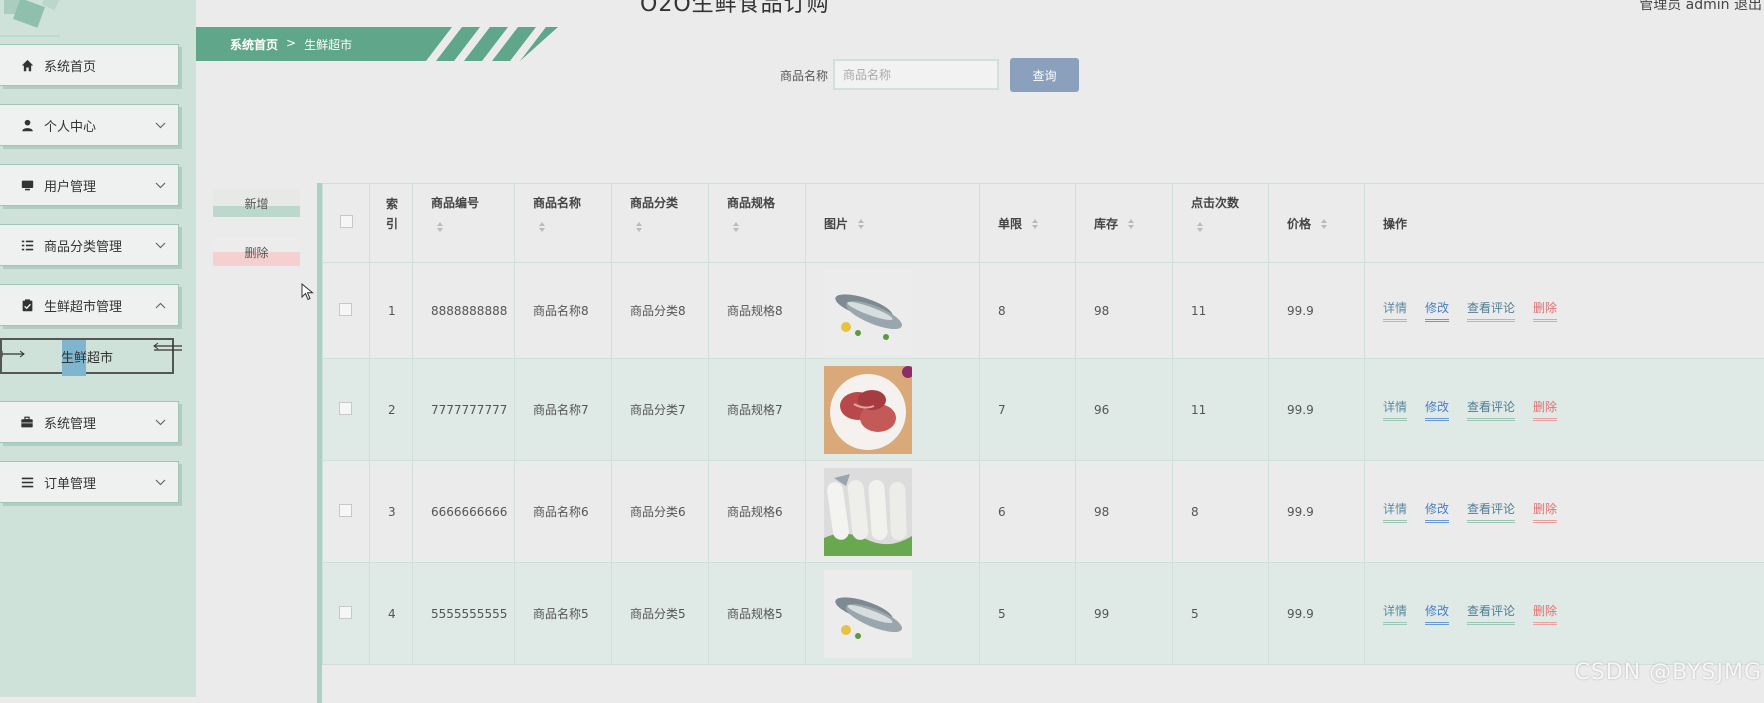 This screenshot has width=1764, height=703. What do you see at coordinates (868, 512) in the screenshot?
I see `product-image-fillet` at bounding box center [868, 512].